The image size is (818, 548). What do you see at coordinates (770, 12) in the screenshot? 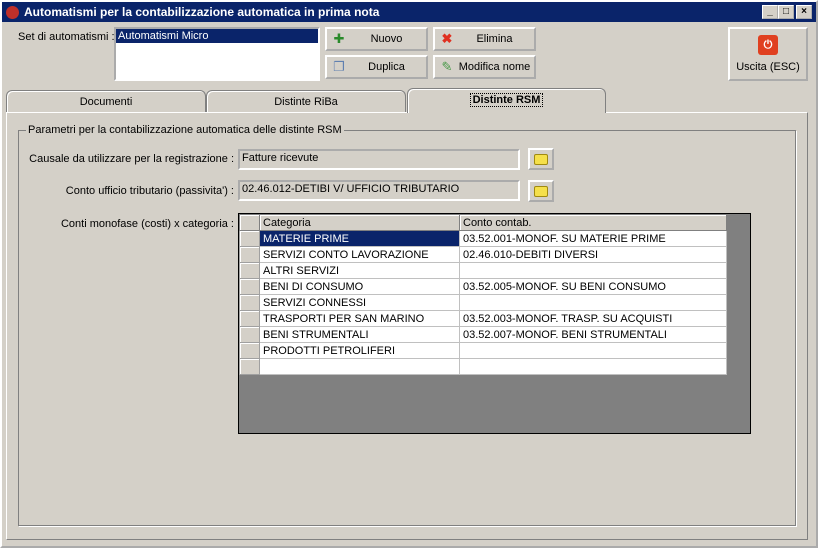
I see `minimize-button: _` at bounding box center [770, 12].